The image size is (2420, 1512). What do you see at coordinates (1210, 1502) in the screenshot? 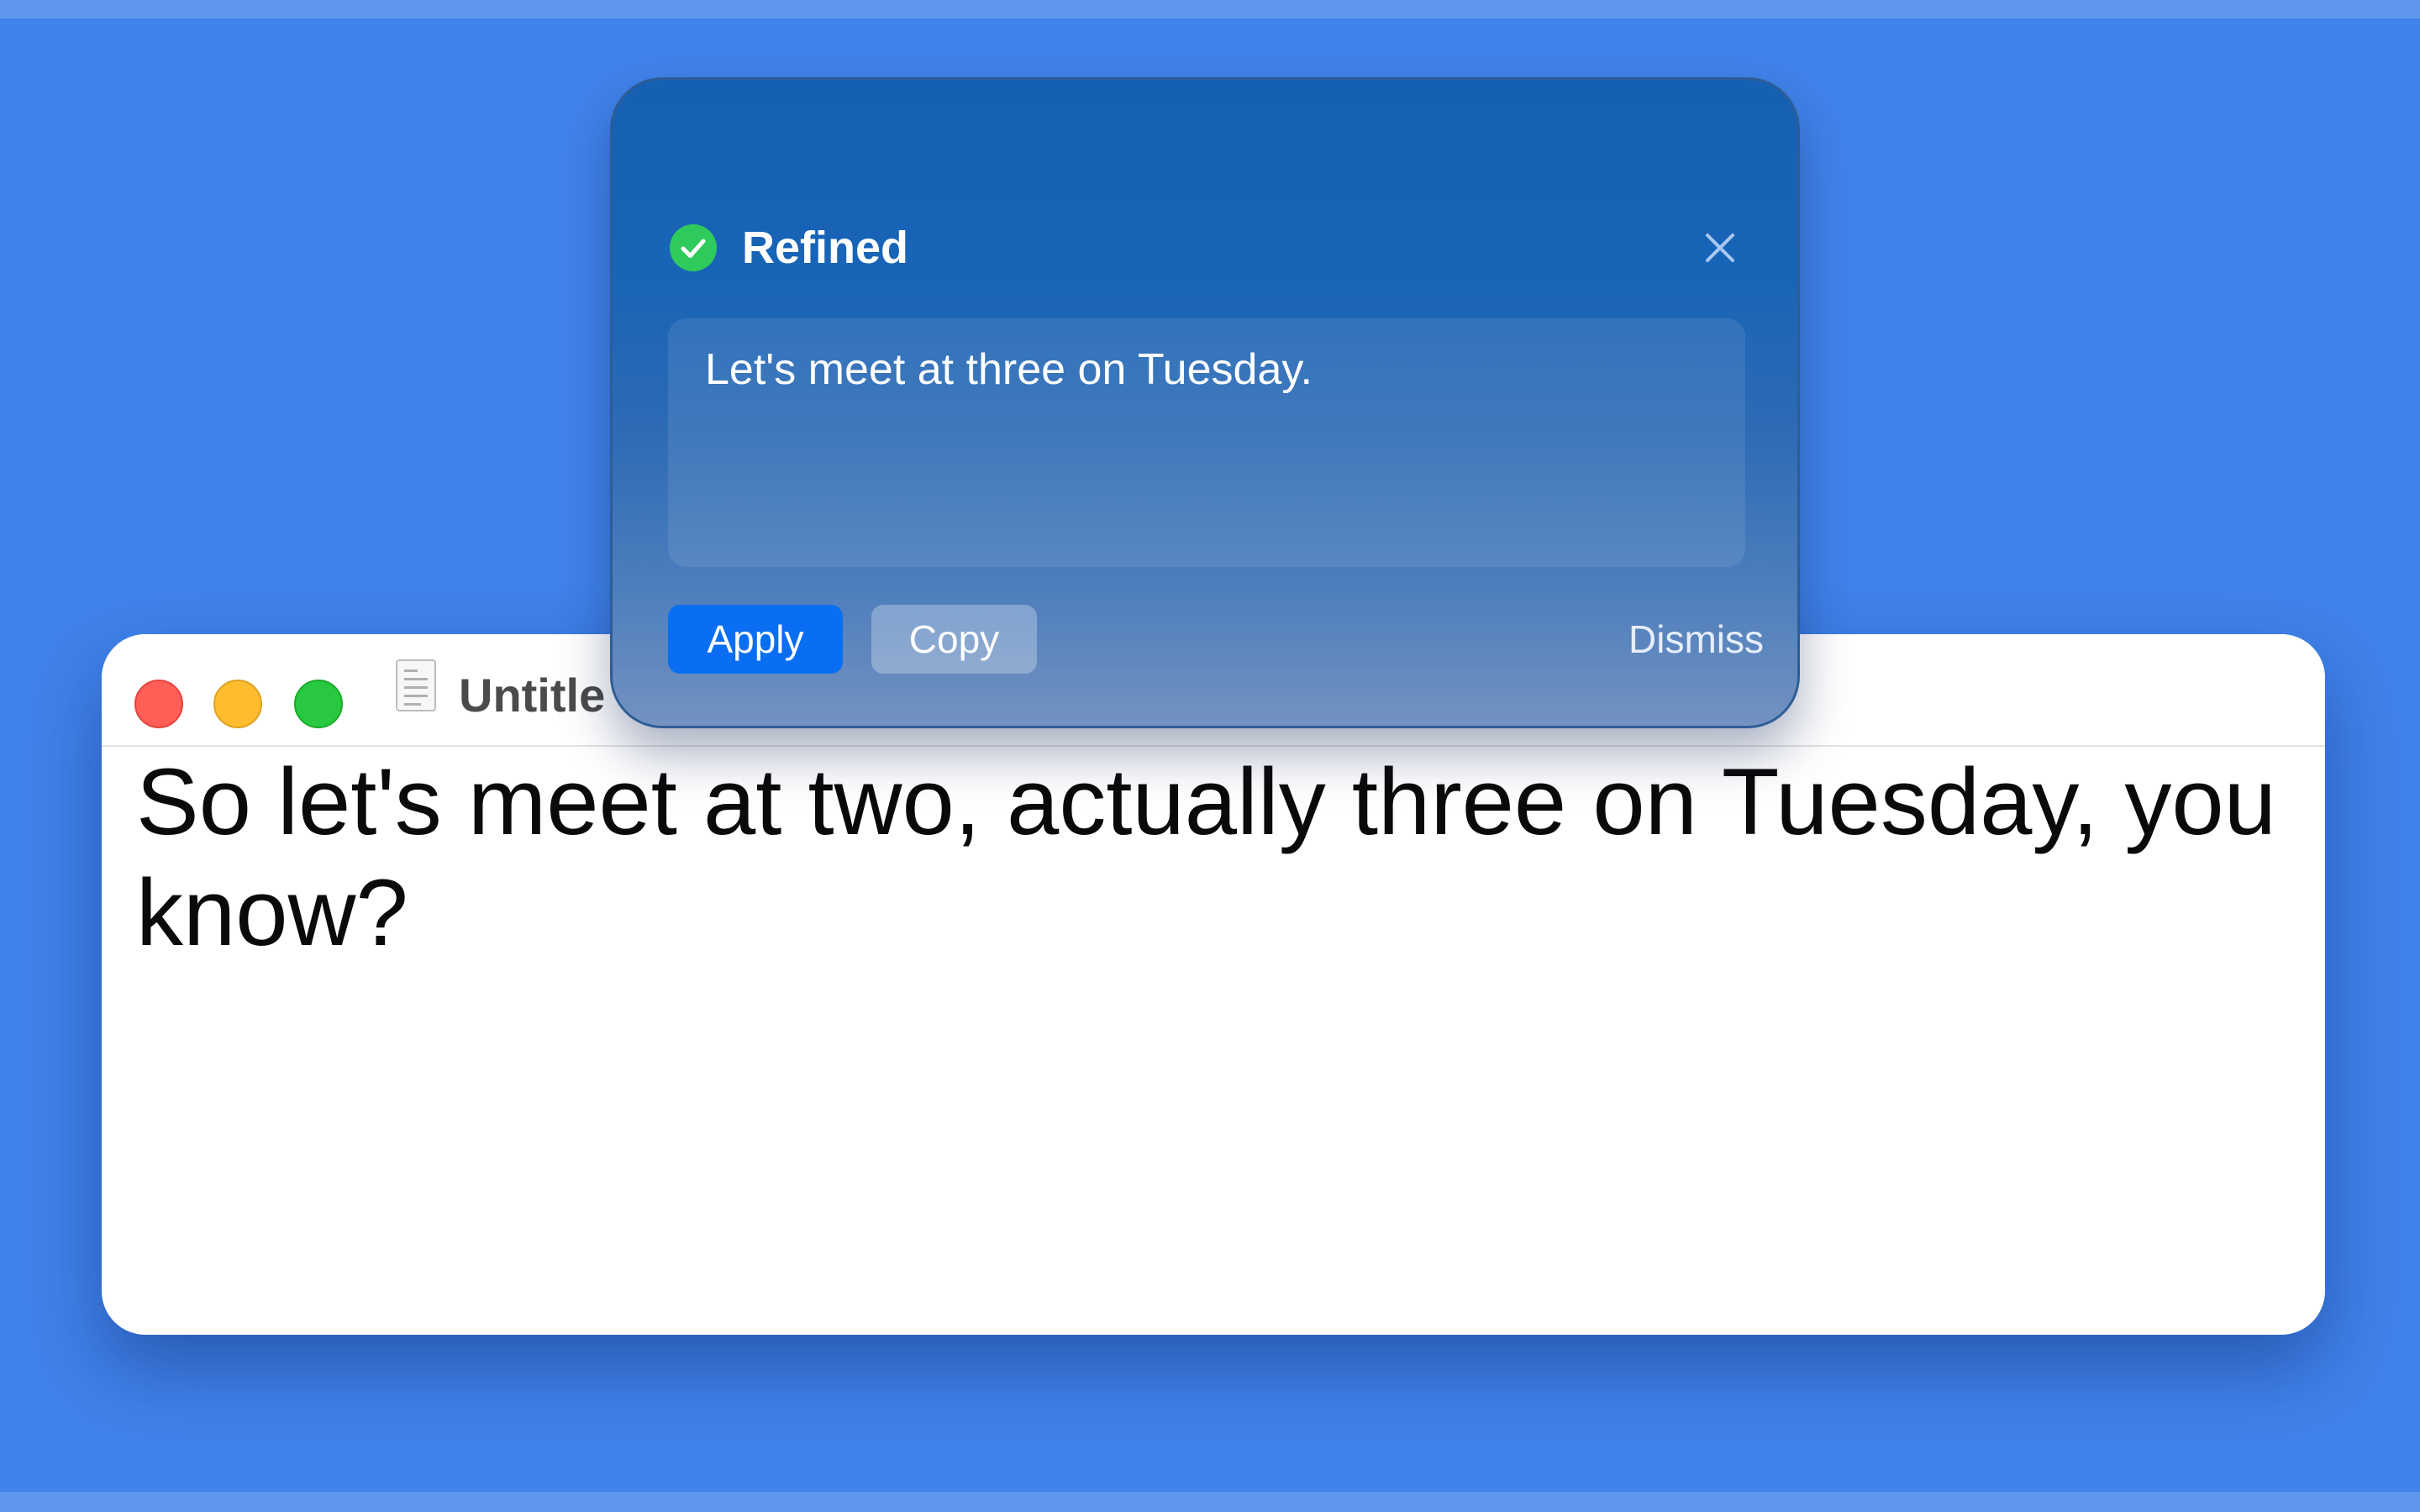
I see `desktop-bottom-edge` at bounding box center [1210, 1502].